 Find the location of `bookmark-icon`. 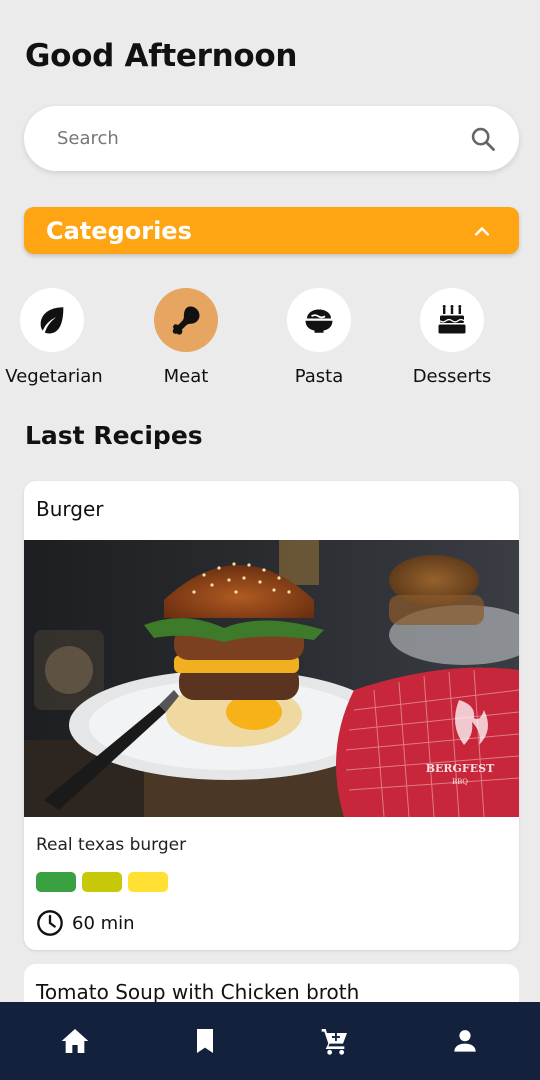

bookmark-icon is located at coordinates (205, 1041).